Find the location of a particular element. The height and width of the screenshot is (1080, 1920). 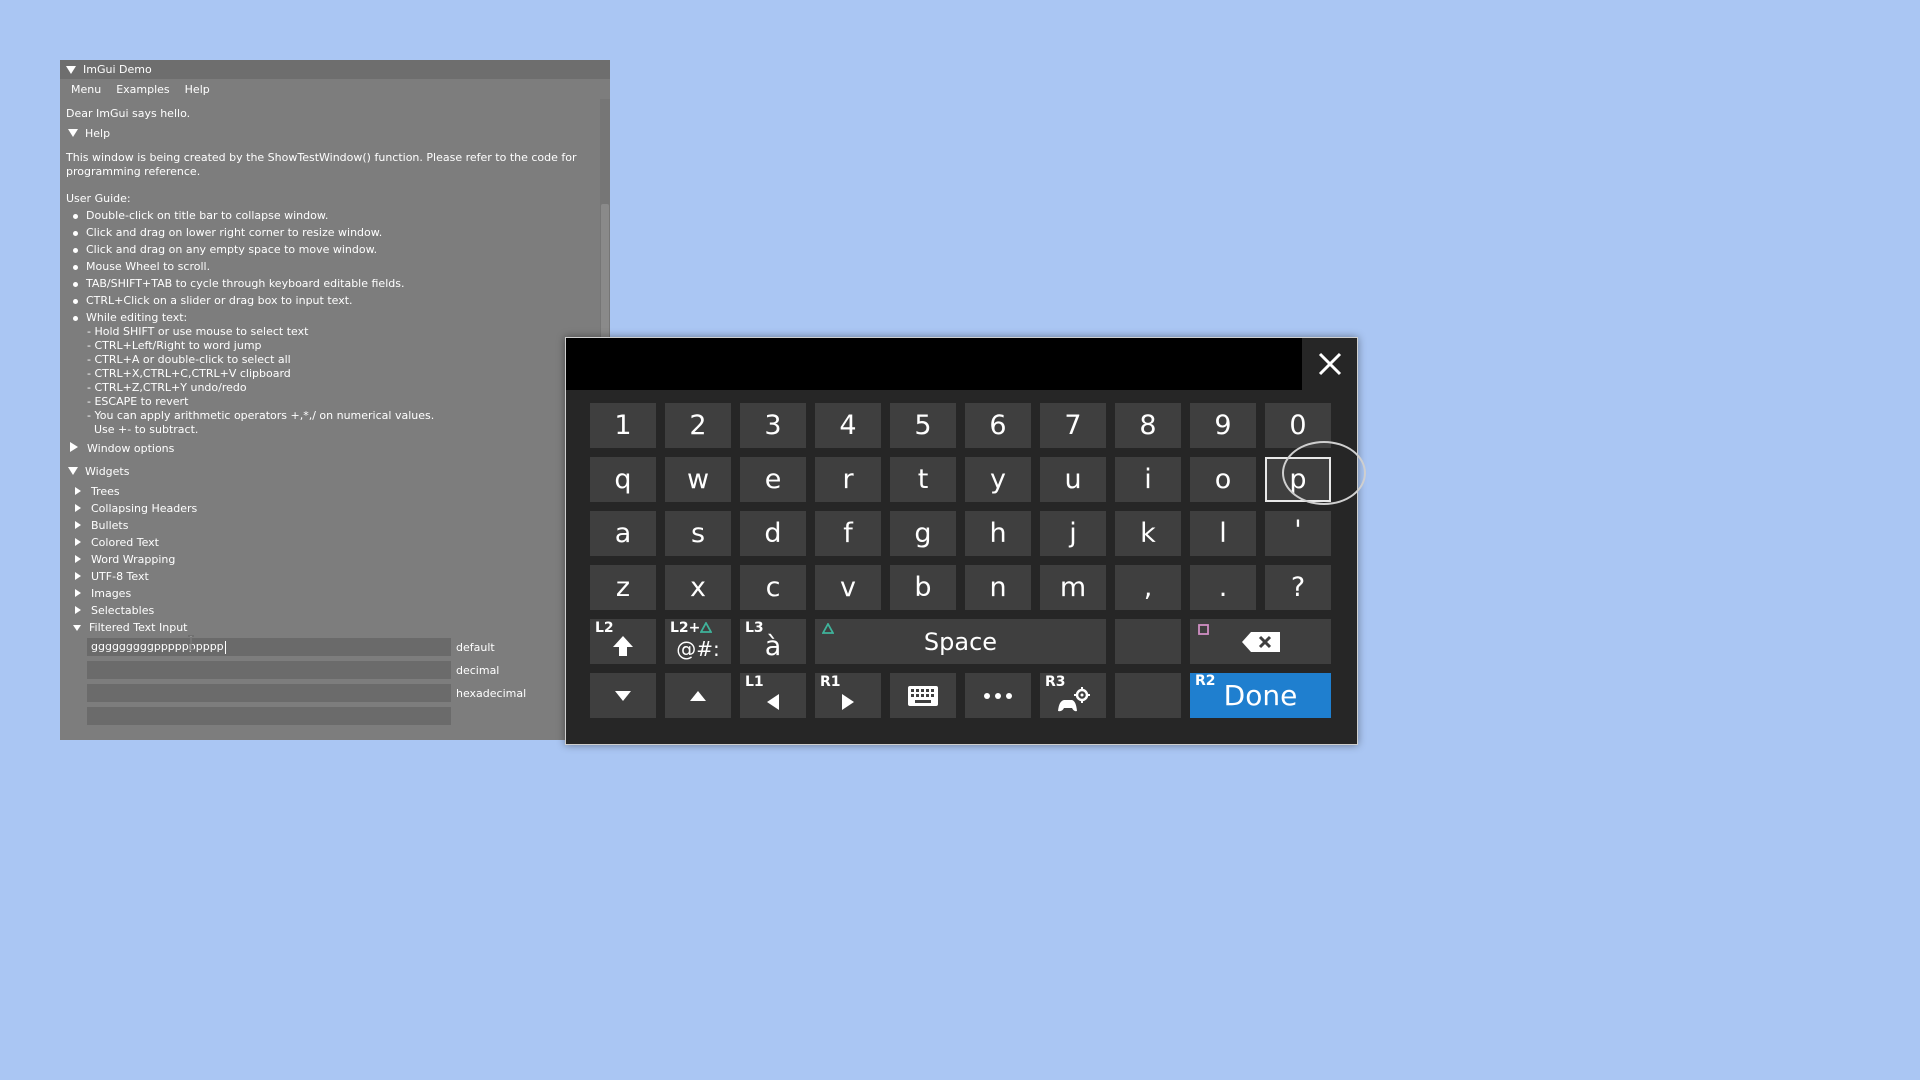

menu-help: Help is located at coordinates (197, 89).